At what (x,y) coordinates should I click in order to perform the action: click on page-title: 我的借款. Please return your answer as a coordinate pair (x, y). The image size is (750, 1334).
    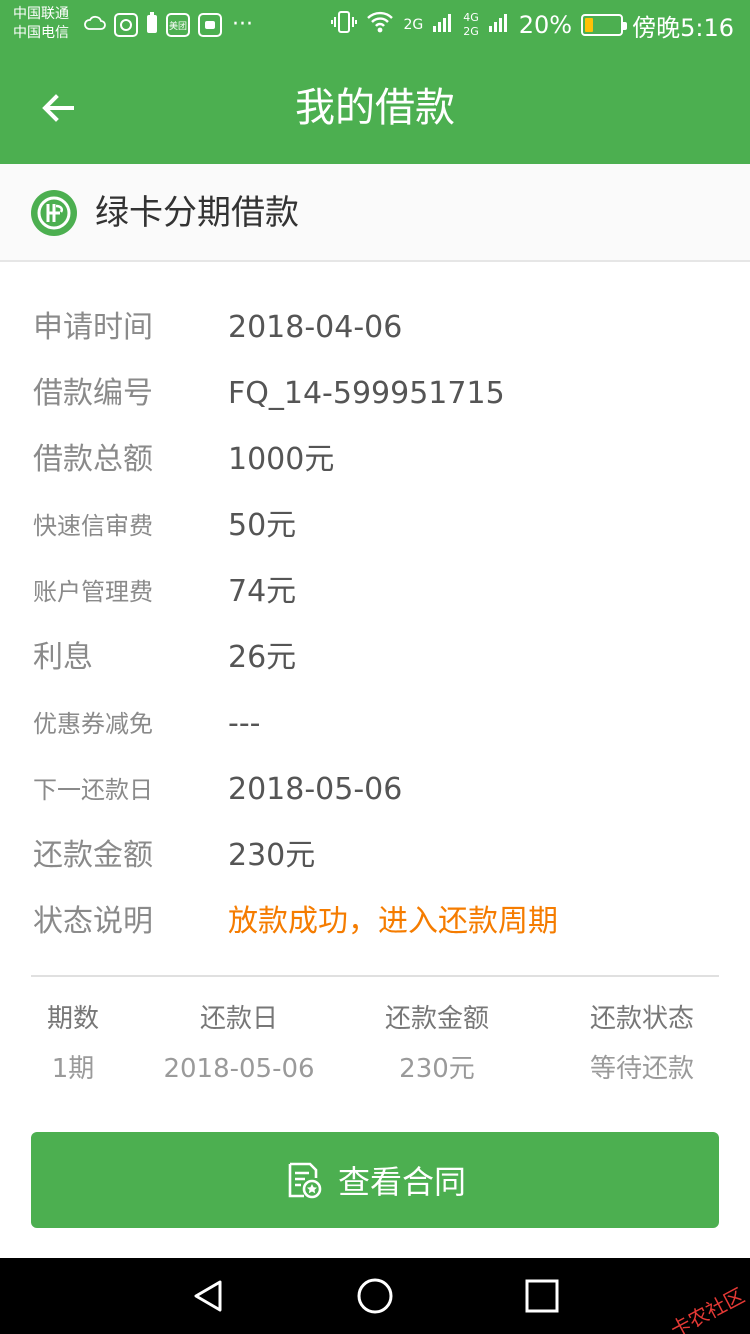
    Looking at the image, I should click on (375, 108).